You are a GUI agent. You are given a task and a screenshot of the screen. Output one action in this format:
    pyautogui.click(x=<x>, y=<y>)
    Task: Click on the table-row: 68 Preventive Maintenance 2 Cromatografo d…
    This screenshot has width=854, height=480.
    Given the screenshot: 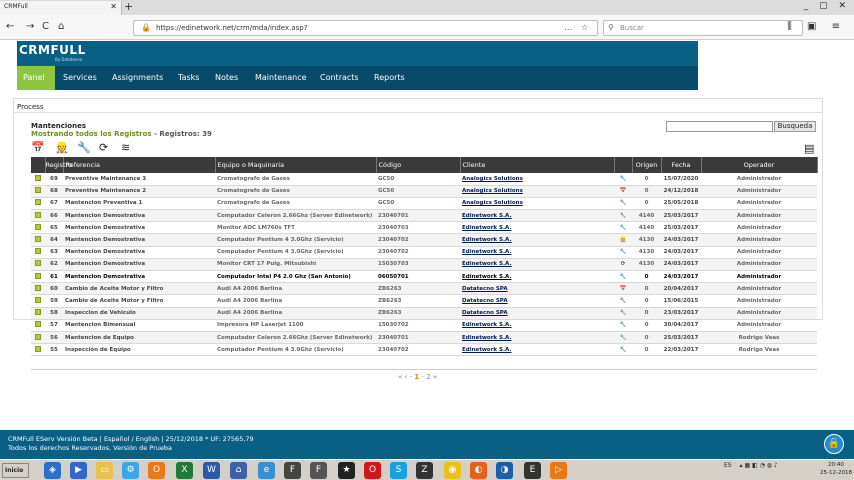 What is the action you would take?
    pyautogui.click(x=424, y=191)
    